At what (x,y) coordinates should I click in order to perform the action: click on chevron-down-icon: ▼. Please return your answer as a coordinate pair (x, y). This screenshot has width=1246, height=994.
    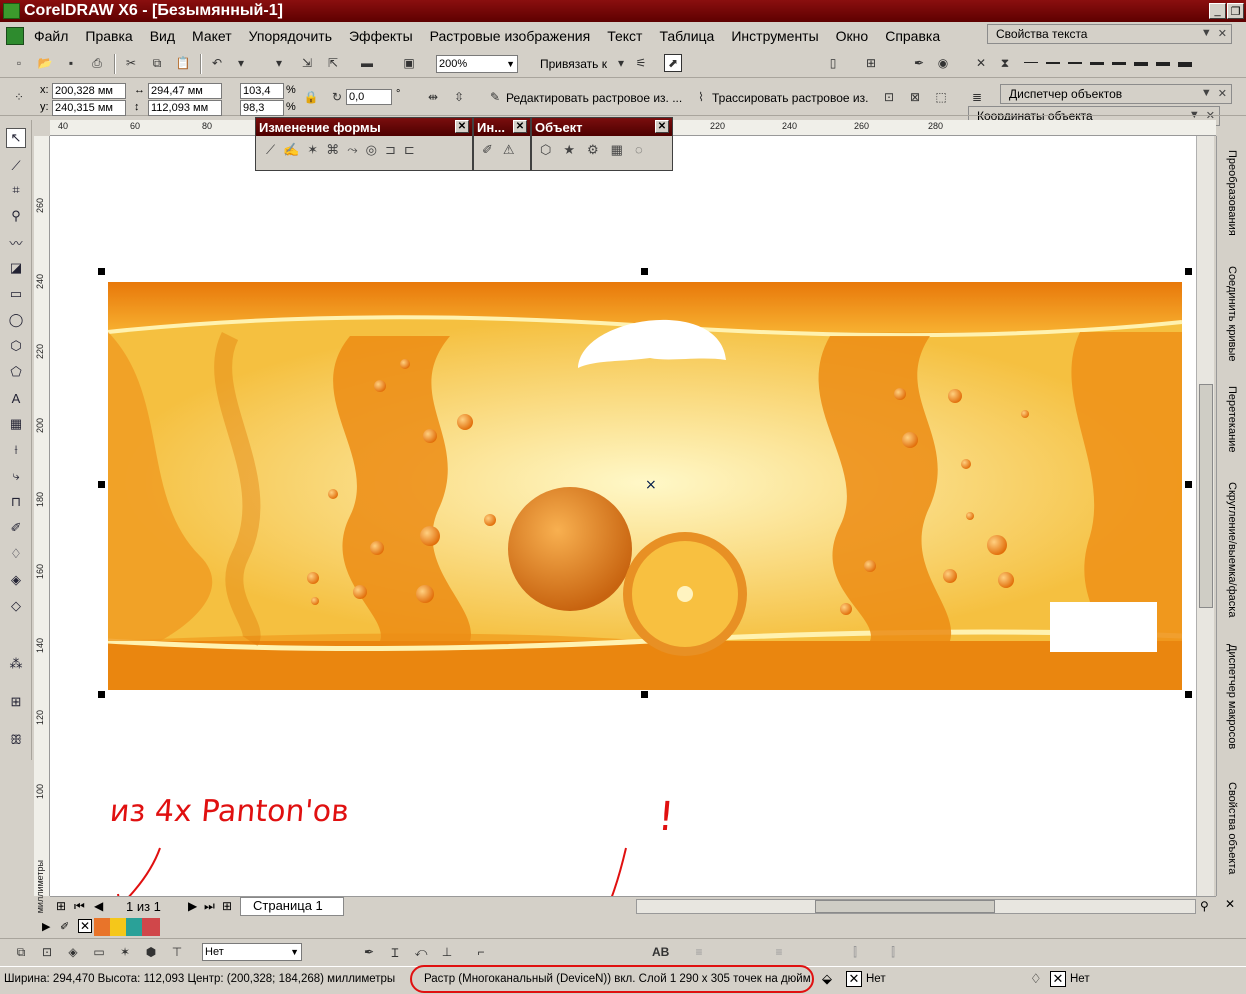
    Looking at the image, I should click on (1206, 33).